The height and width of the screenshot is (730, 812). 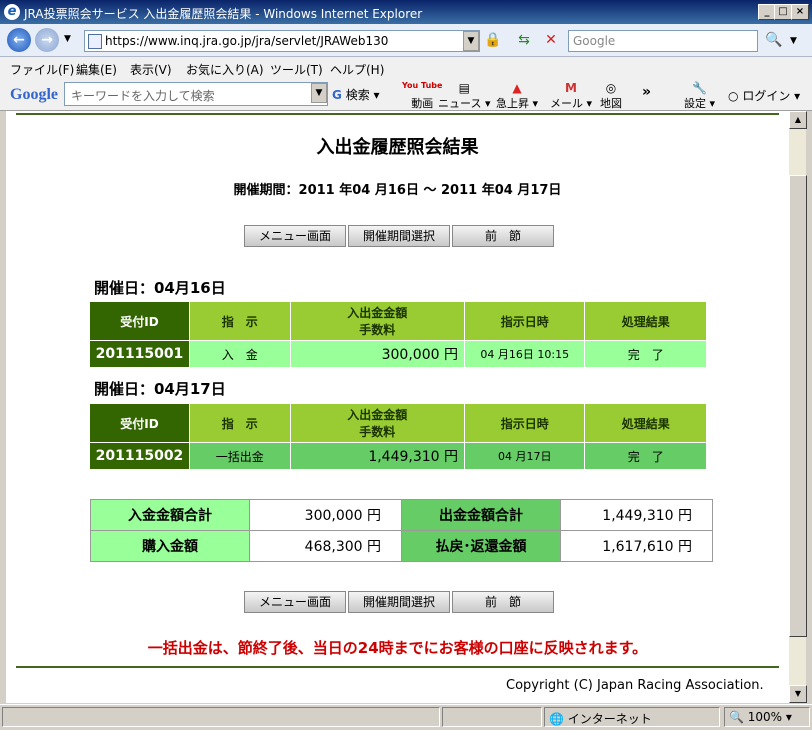 I want to click on more-chevron-icon: », so click(x=646, y=92).